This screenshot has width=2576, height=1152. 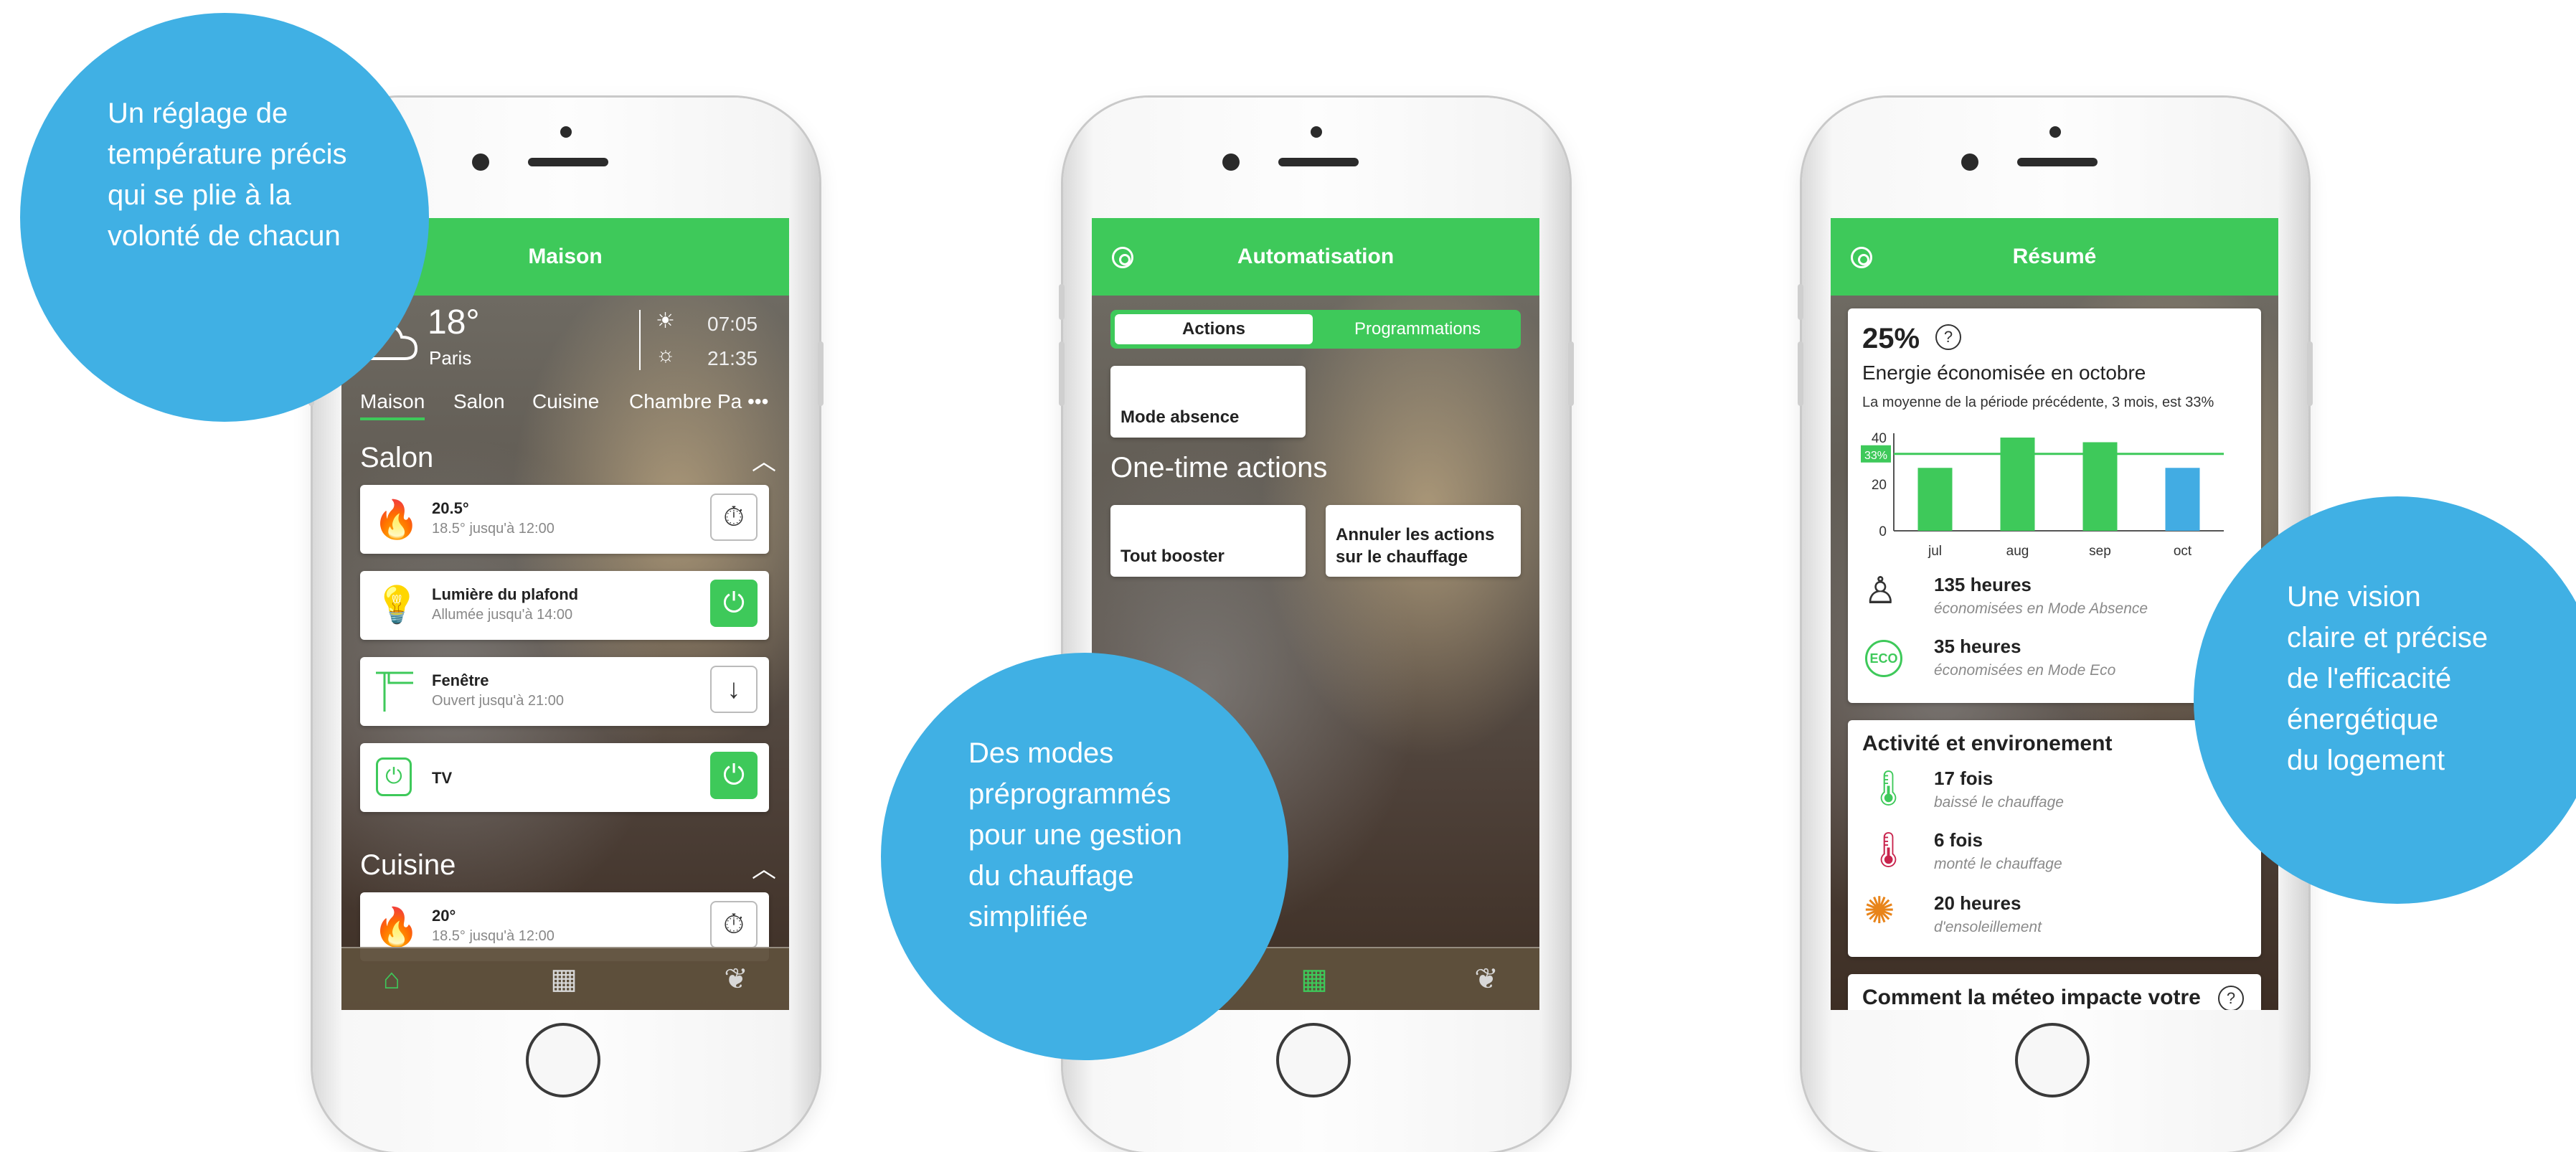 What do you see at coordinates (1999, 803) in the screenshot?
I see `activity-label: baissé le chauffage` at bounding box center [1999, 803].